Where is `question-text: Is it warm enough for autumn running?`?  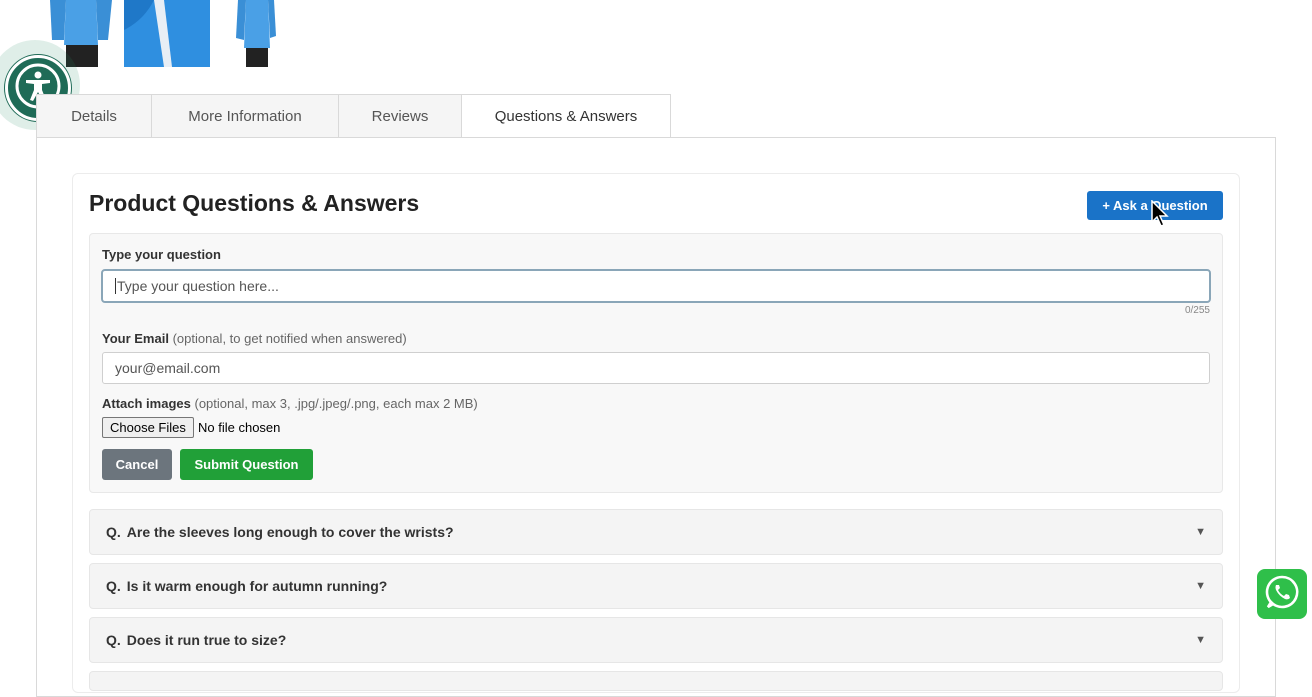
question-text: Is it warm enough for autumn running? is located at coordinates (257, 586).